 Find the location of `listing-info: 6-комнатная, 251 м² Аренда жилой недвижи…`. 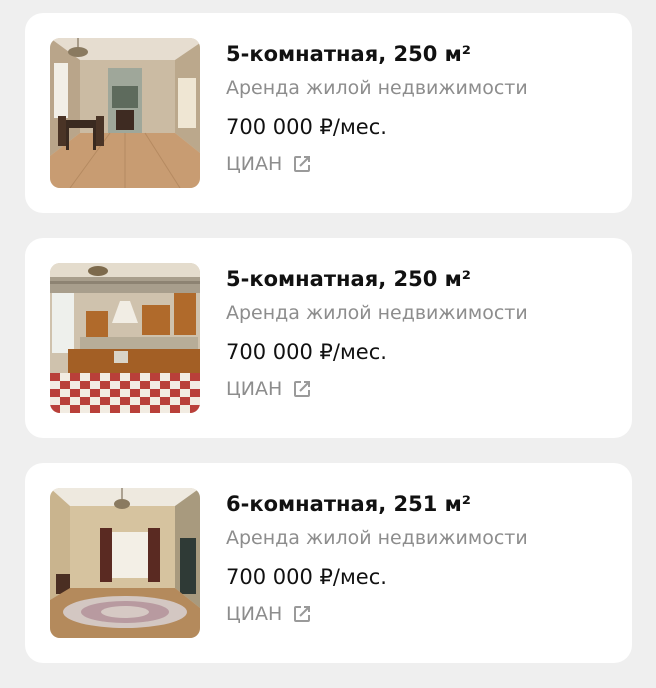

listing-info: 6-комнатная, 251 м² Аренда жилой недвижи… is located at coordinates (423, 558).